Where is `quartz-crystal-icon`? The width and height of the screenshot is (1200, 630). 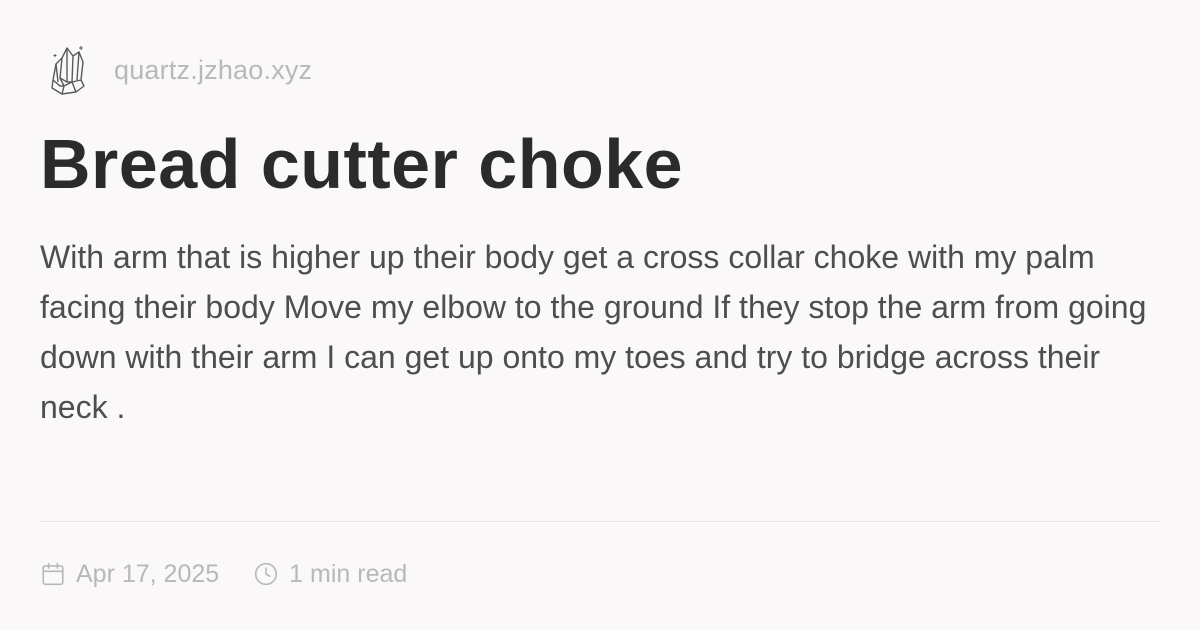
quartz-crystal-icon is located at coordinates (68, 70).